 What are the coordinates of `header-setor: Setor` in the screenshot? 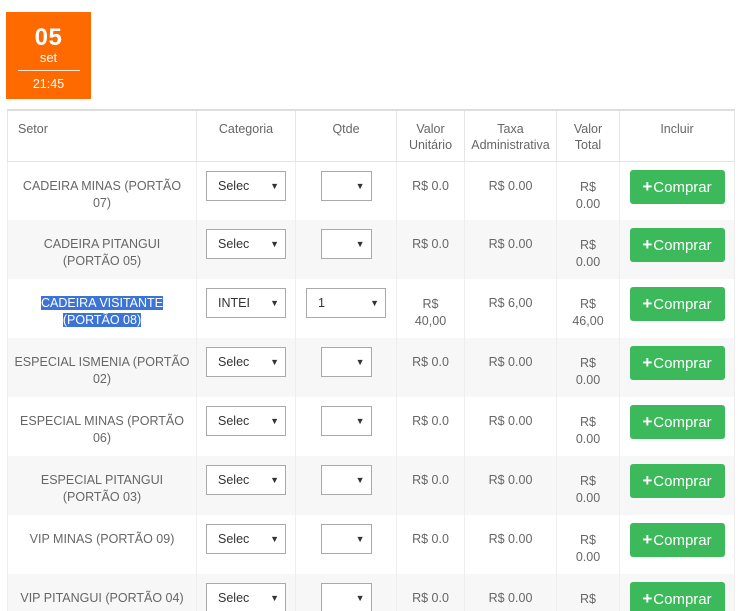 It's located at (102, 135).